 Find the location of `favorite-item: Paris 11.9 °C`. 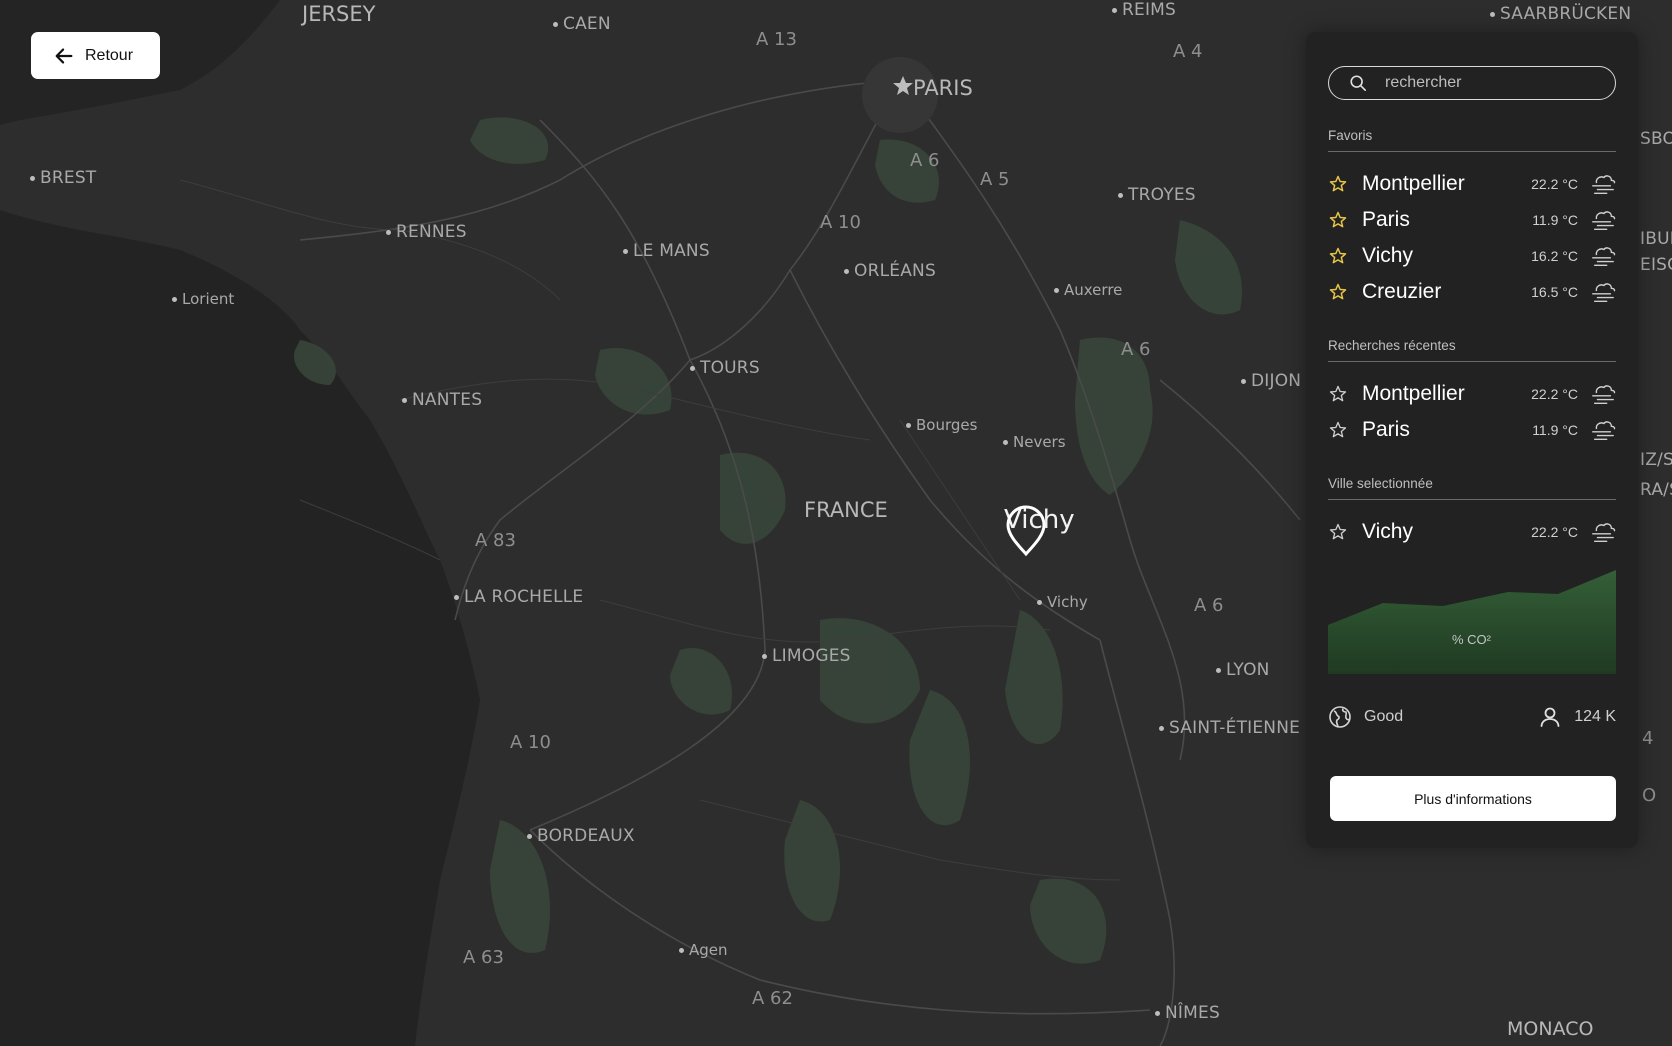

favorite-item: Paris 11.9 °C is located at coordinates (1472, 220).